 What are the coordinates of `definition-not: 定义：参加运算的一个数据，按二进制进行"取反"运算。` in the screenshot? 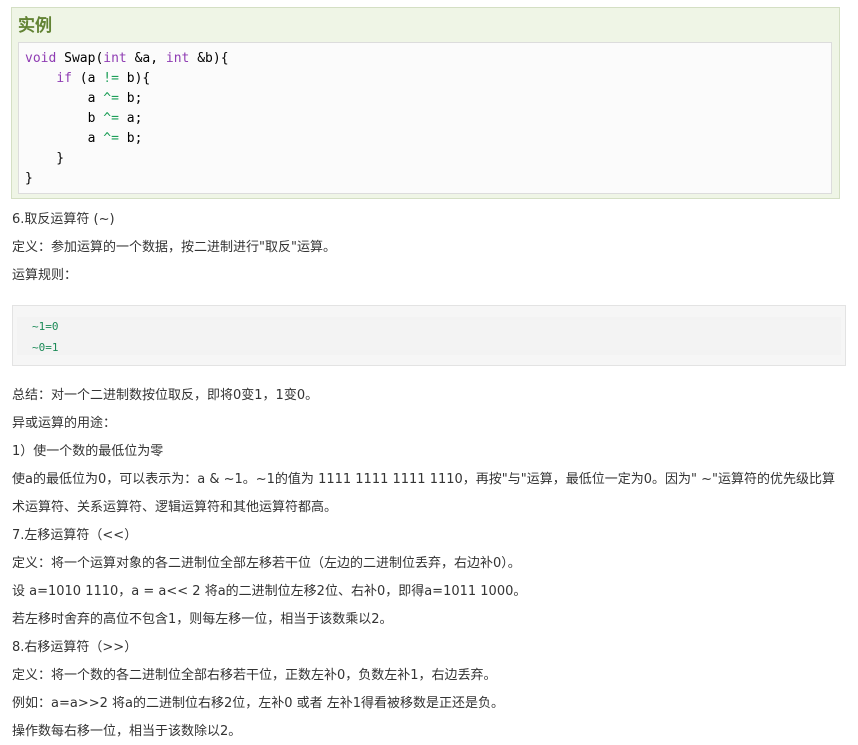 It's located at (174, 247).